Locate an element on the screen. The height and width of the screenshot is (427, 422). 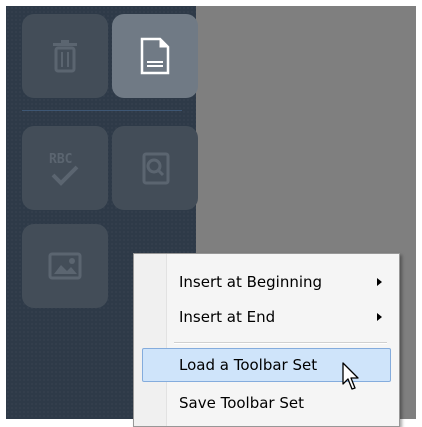
spellcheck-icon: RBC is located at coordinates (64, 169).